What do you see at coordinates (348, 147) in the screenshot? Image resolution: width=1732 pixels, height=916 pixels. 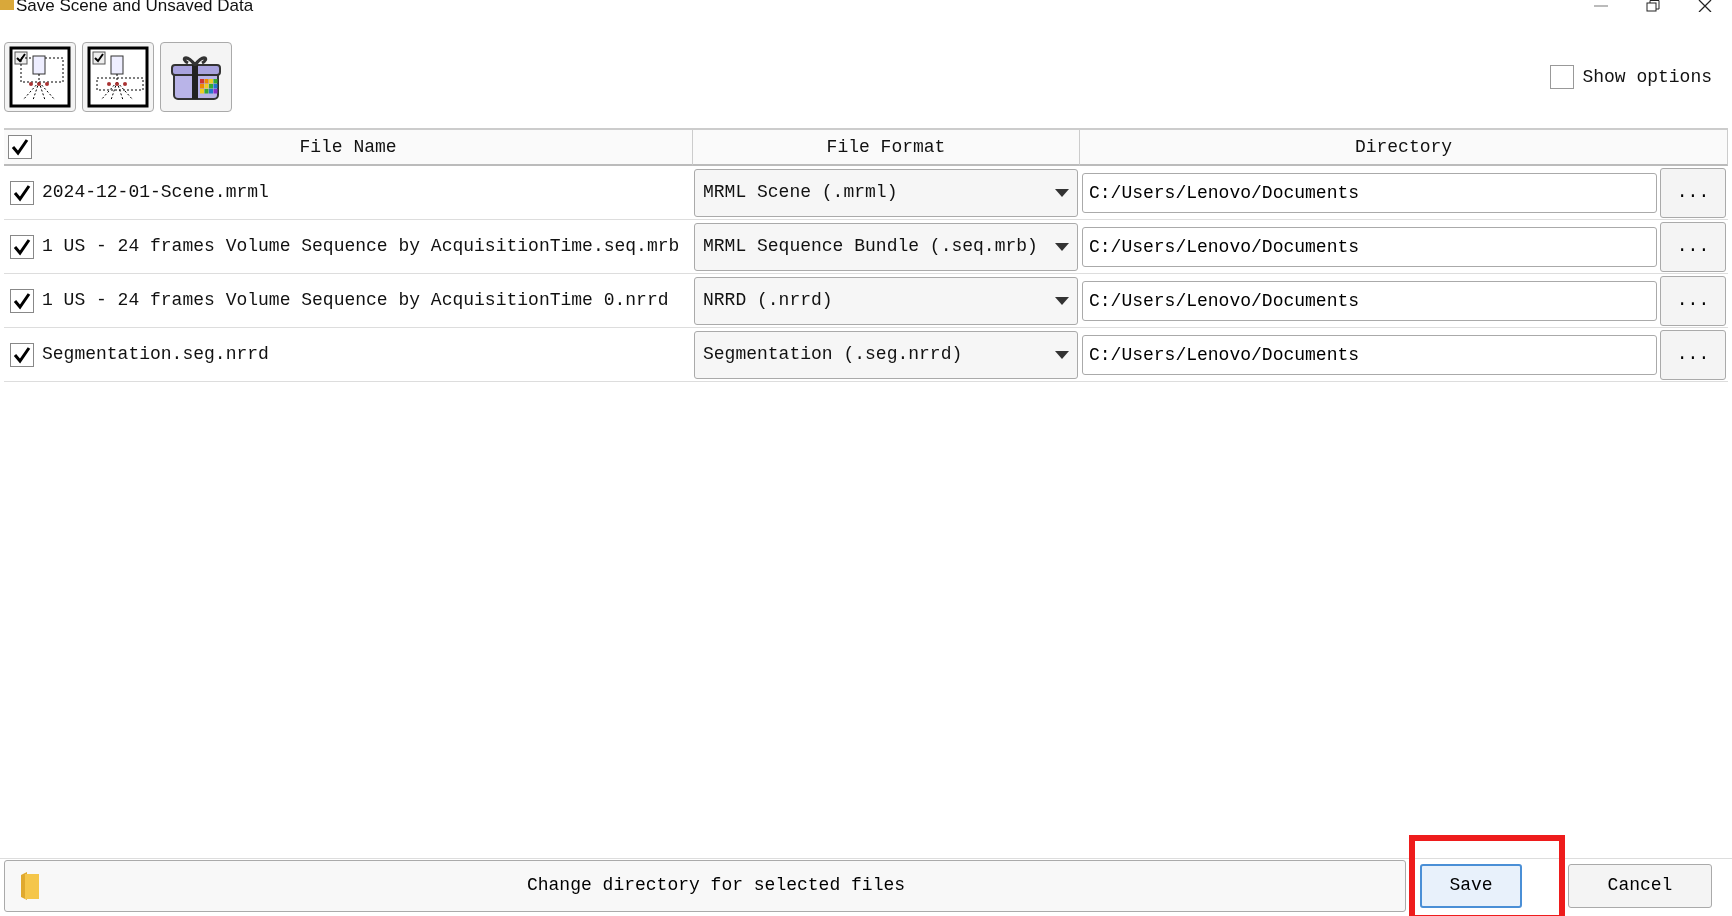 I see `column-header: File Name` at bounding box center [348, 147].